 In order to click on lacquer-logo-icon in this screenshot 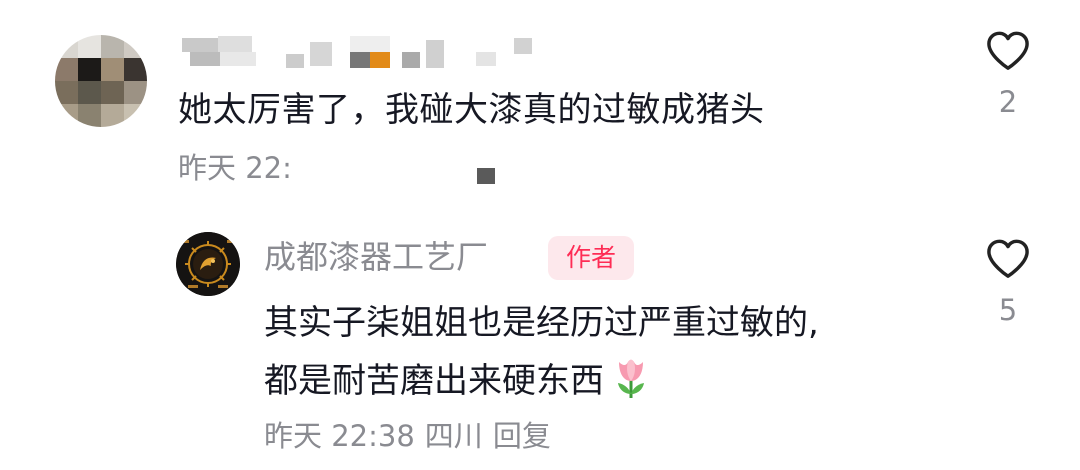, I will do `click(208, 264)`.